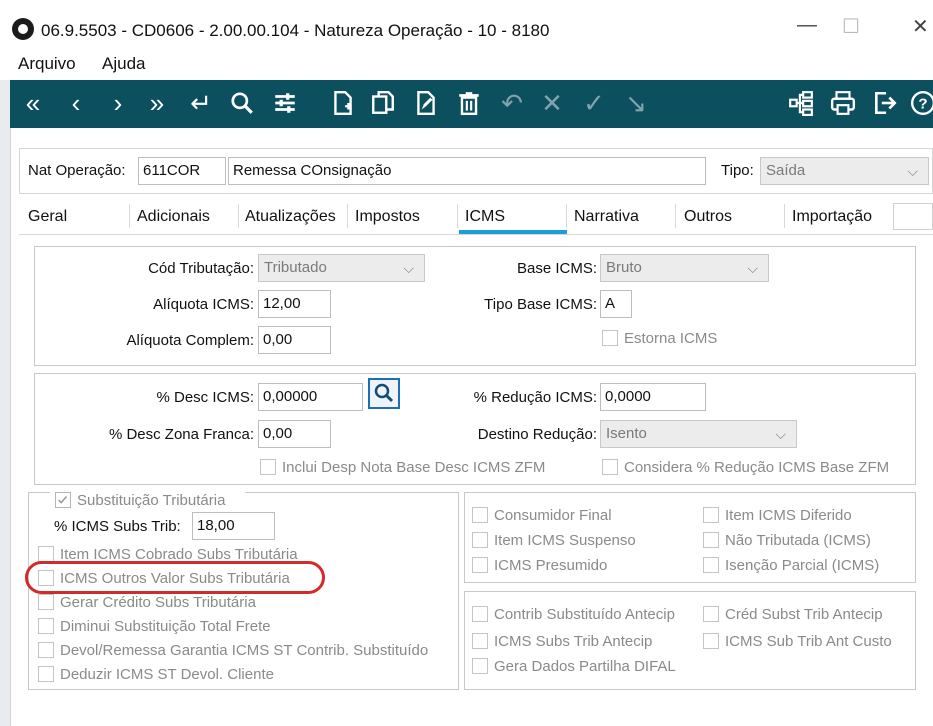 The width and height of the screenshot is (933, 726). Describe the element at coordinates (480, 565) in the screenshot. I see `icms-presumido-checkbox` at that location.